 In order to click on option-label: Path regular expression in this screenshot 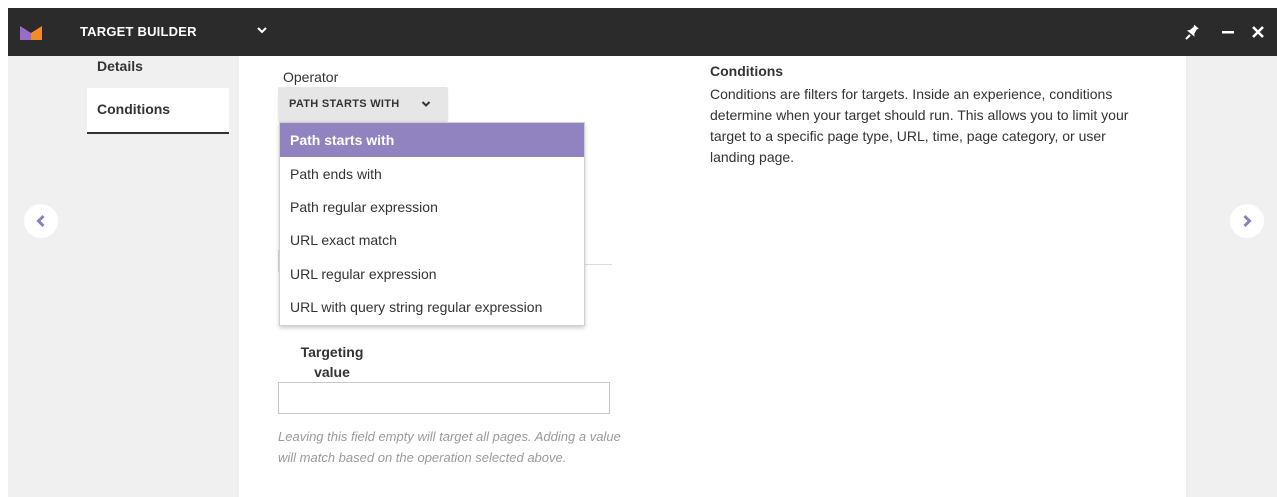, I will do `click(364, 207)`.